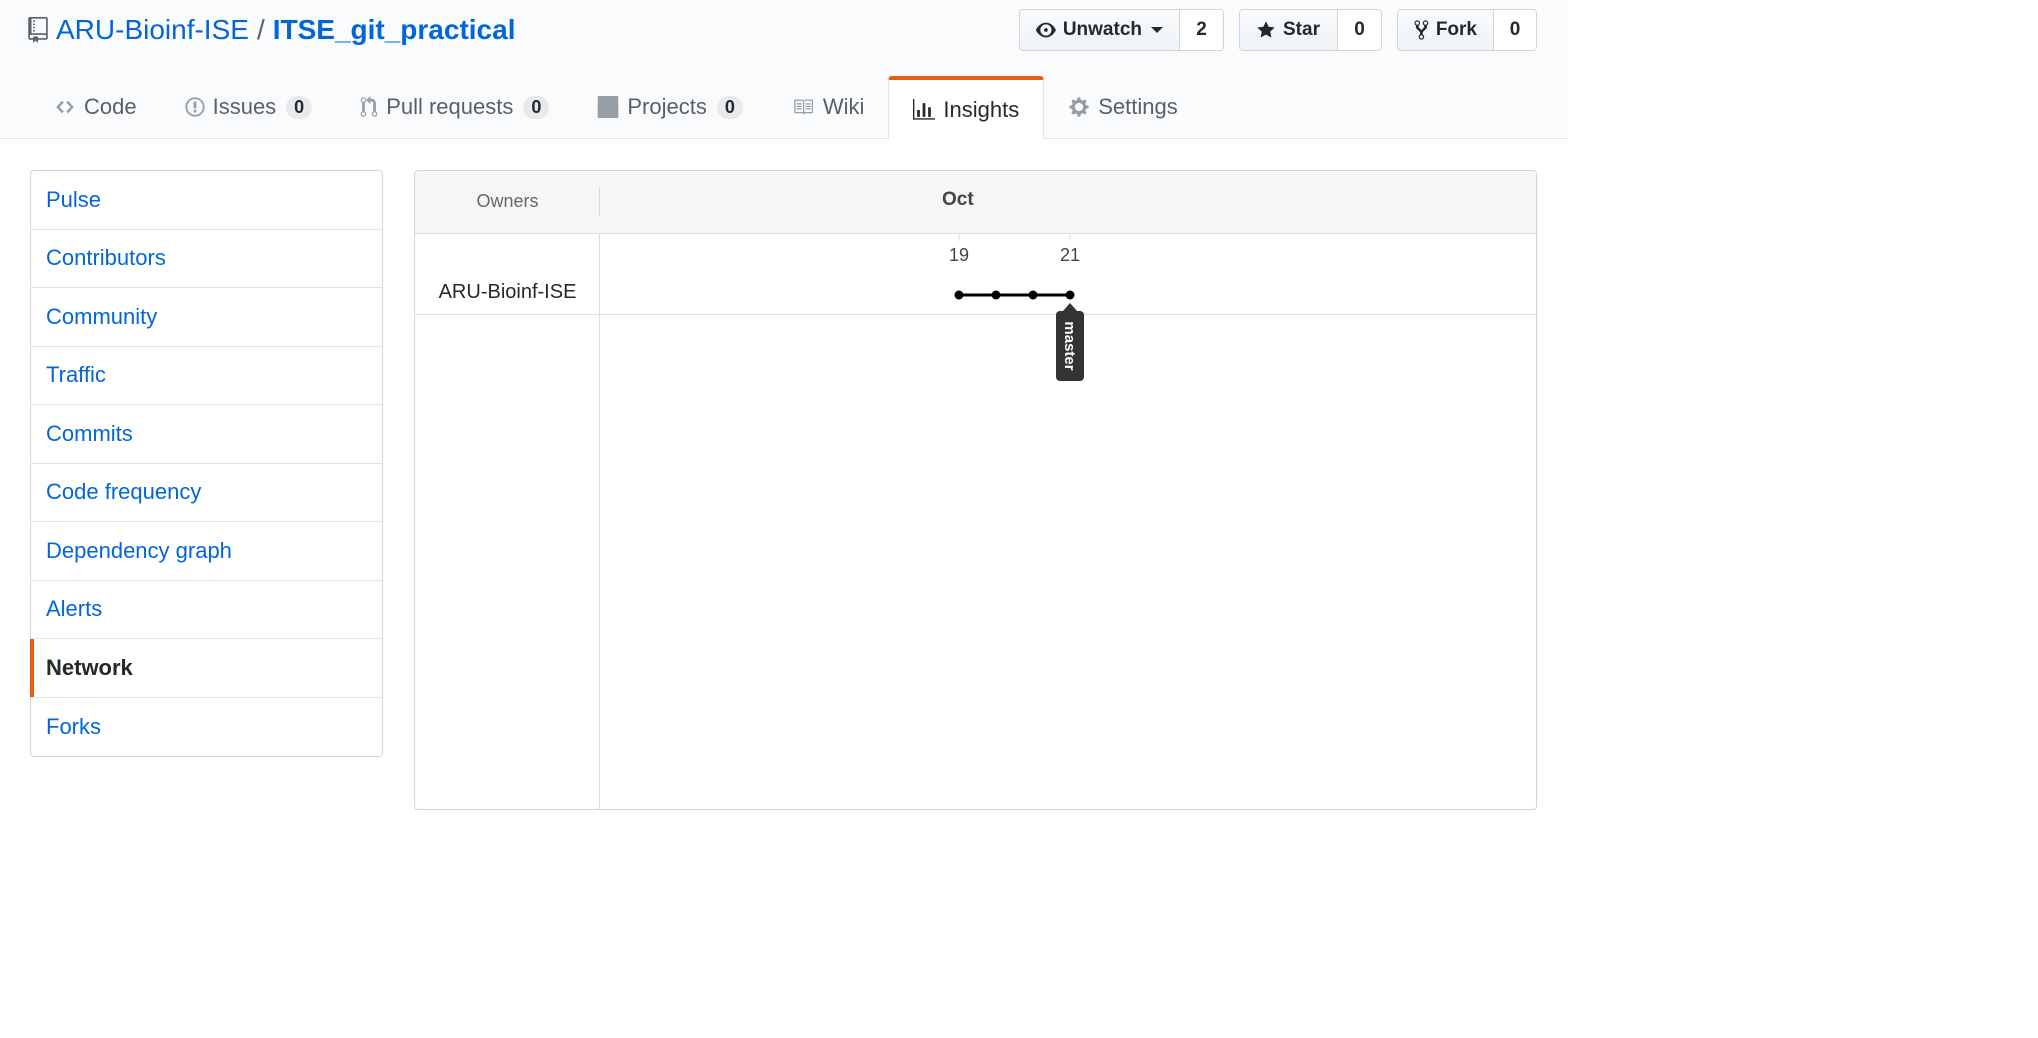  What do you see at coordinates (1456, 29) in the screenshot?
I see `fork-label: Fork` at bounding box center [1456, 29].